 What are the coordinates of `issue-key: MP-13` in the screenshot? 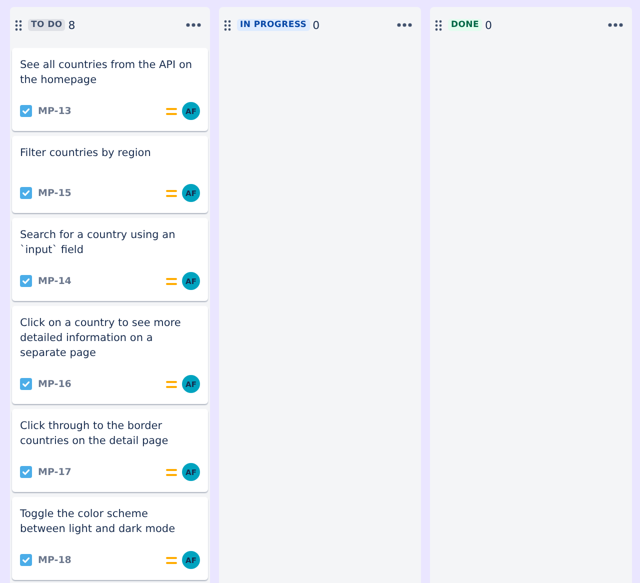 It's located at (55, 111).